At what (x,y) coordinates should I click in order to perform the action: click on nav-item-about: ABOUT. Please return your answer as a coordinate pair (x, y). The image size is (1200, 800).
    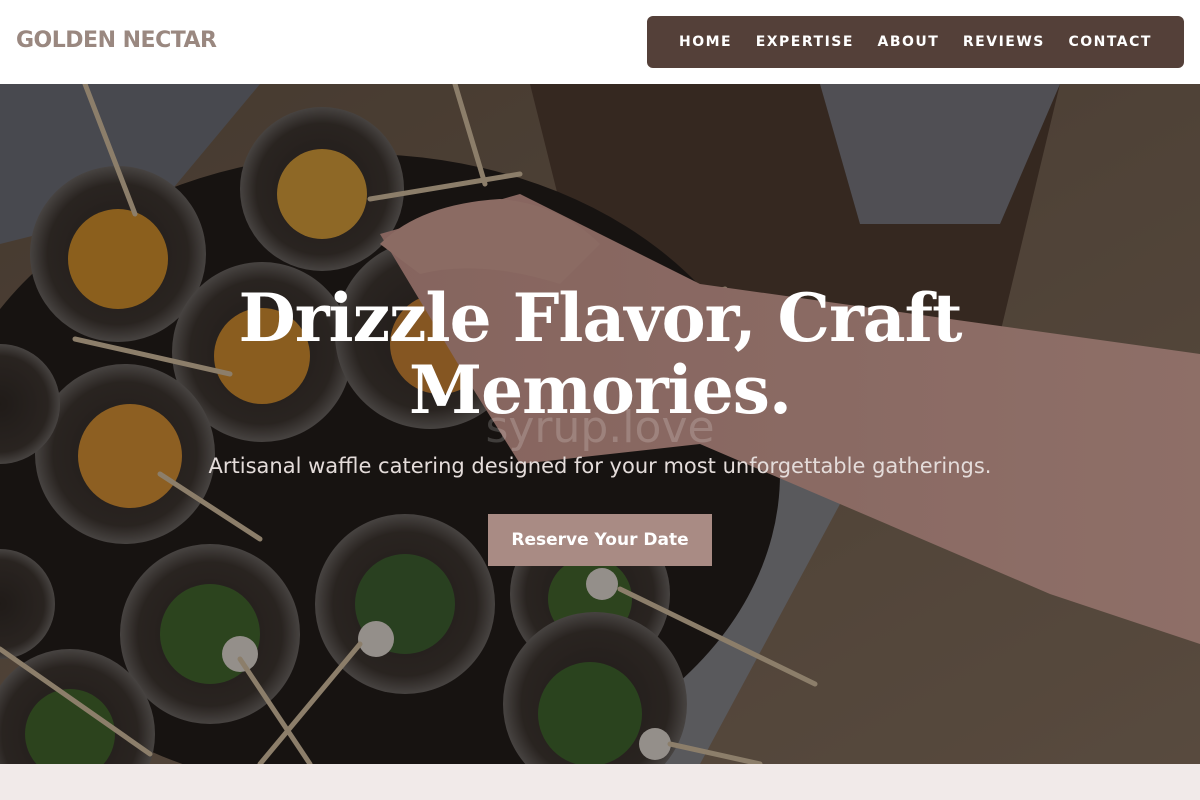
    Looking at the image, I should click on (909, 42).